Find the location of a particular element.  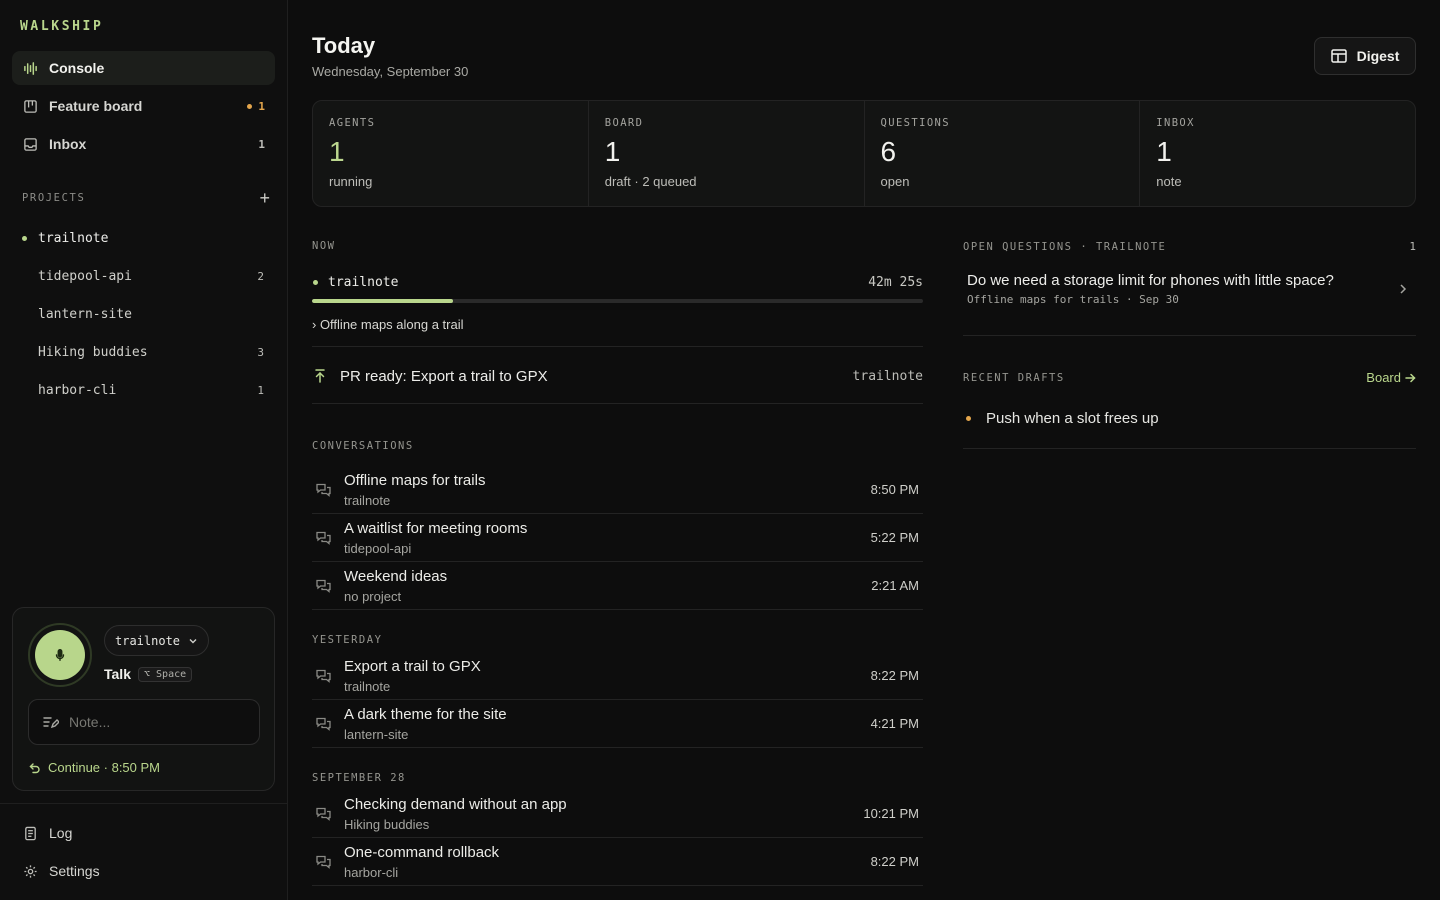

conversations-label: CONVERSATIONS is located at coordinates (363, 446).